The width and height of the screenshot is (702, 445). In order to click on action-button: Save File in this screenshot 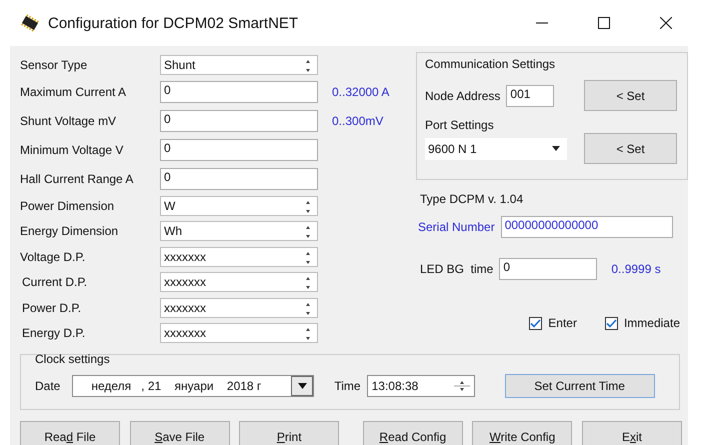, I will do `click(180, 432)`.